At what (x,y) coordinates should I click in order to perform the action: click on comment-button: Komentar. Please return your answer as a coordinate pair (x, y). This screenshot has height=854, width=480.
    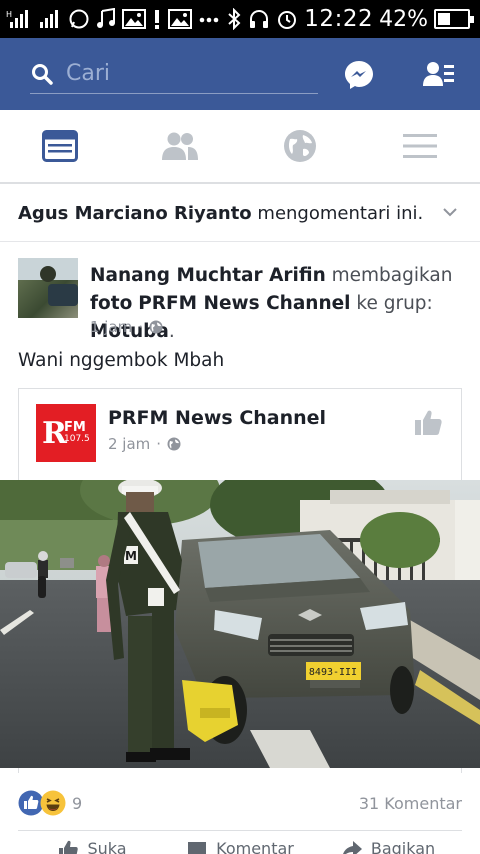
    Looking at the image, I should click on (240, 842).